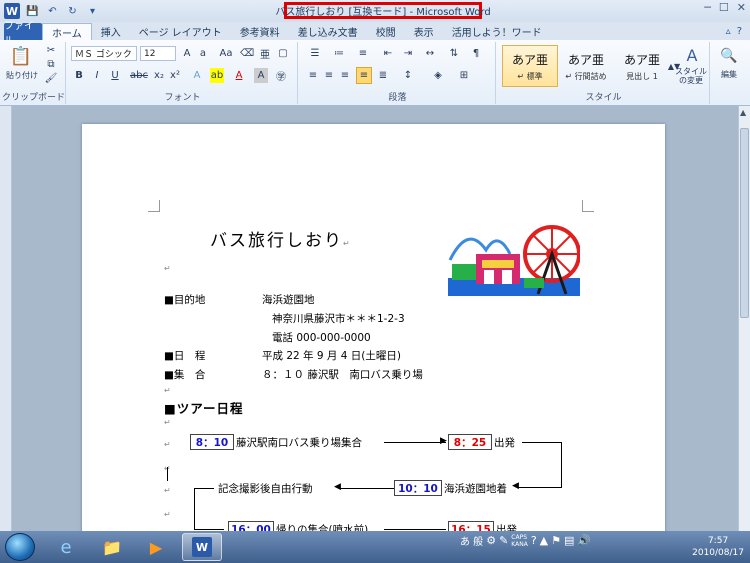 Image resolution: width=750 pixels, height=563 pixels. I want to click on bold-icon: B, so click(79, 75).